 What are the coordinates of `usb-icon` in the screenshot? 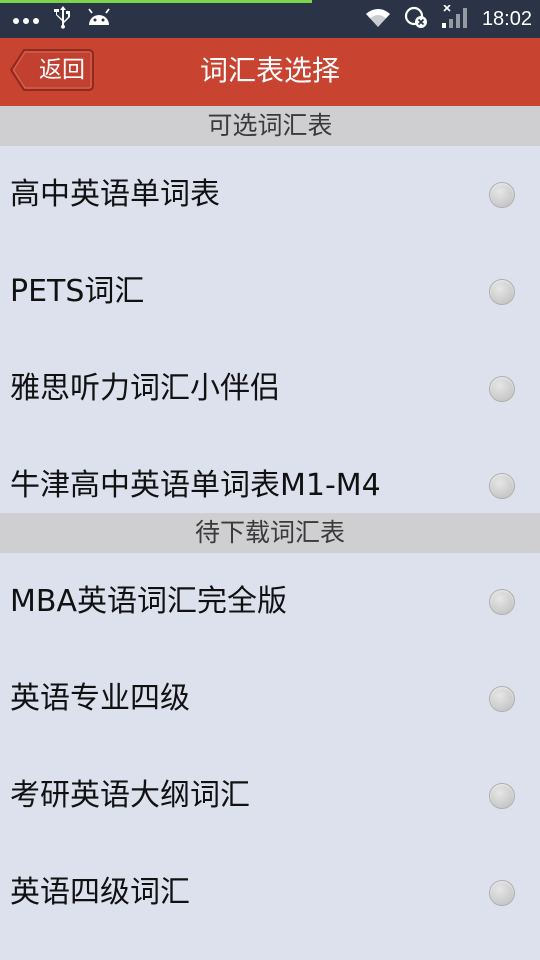 It's located at (63, 19).